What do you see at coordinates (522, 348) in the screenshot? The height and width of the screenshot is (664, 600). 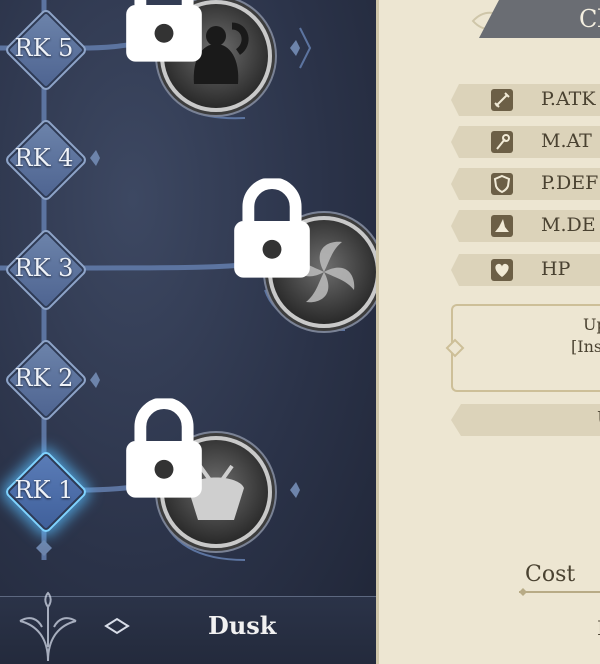 I see `upgrade-info-box: Up [Ins` at bounding box center [522, 348].